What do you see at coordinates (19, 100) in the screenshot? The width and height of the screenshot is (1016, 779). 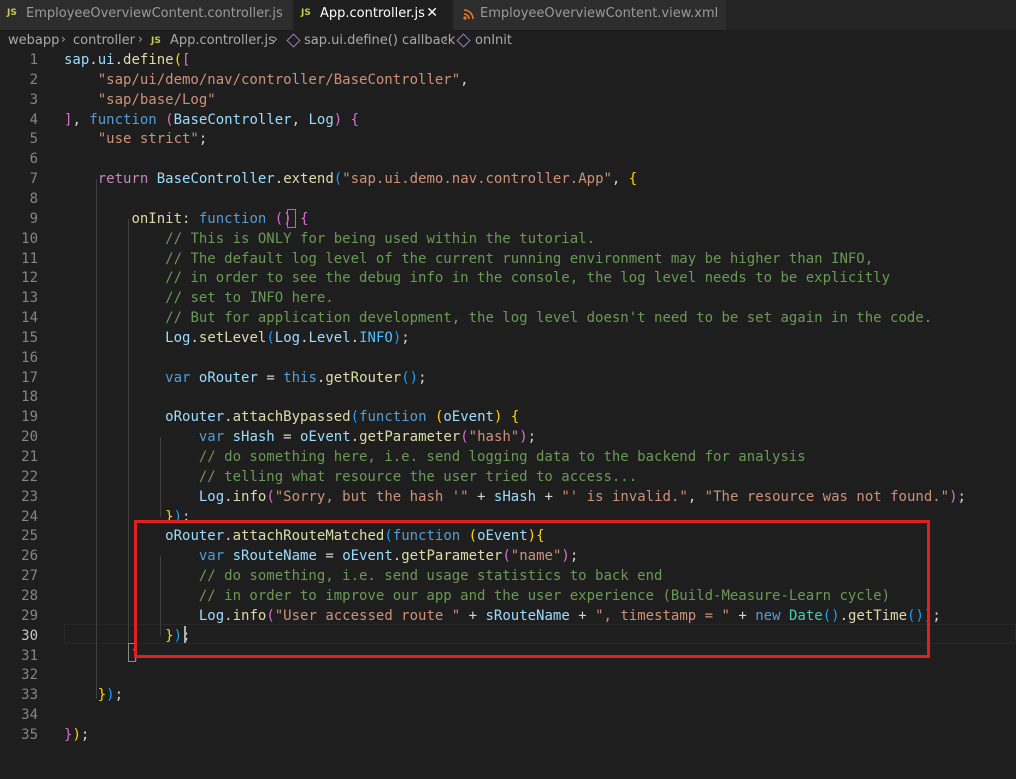 I see `line-number: 3` at bounding box center [19, 100].